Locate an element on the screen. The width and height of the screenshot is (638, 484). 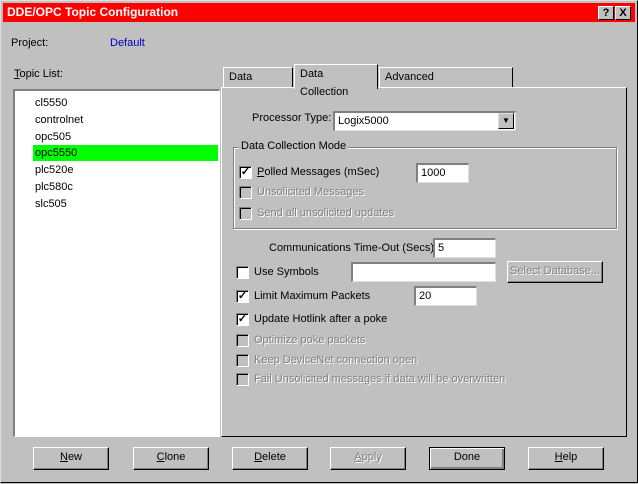
polled-messages-checkbox: ✓ is located at coordinates (245, 172).